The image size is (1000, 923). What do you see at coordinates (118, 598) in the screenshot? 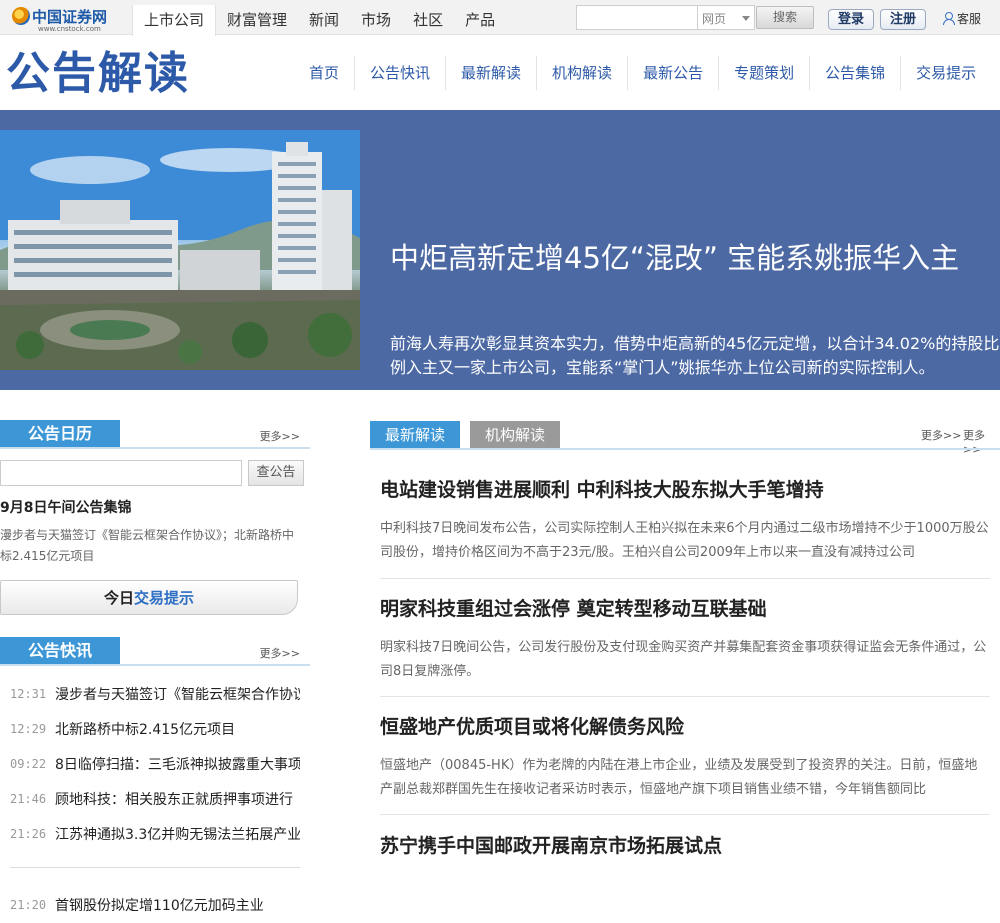
I see `today-prefix: 今日` at bounding box center [118, 598].